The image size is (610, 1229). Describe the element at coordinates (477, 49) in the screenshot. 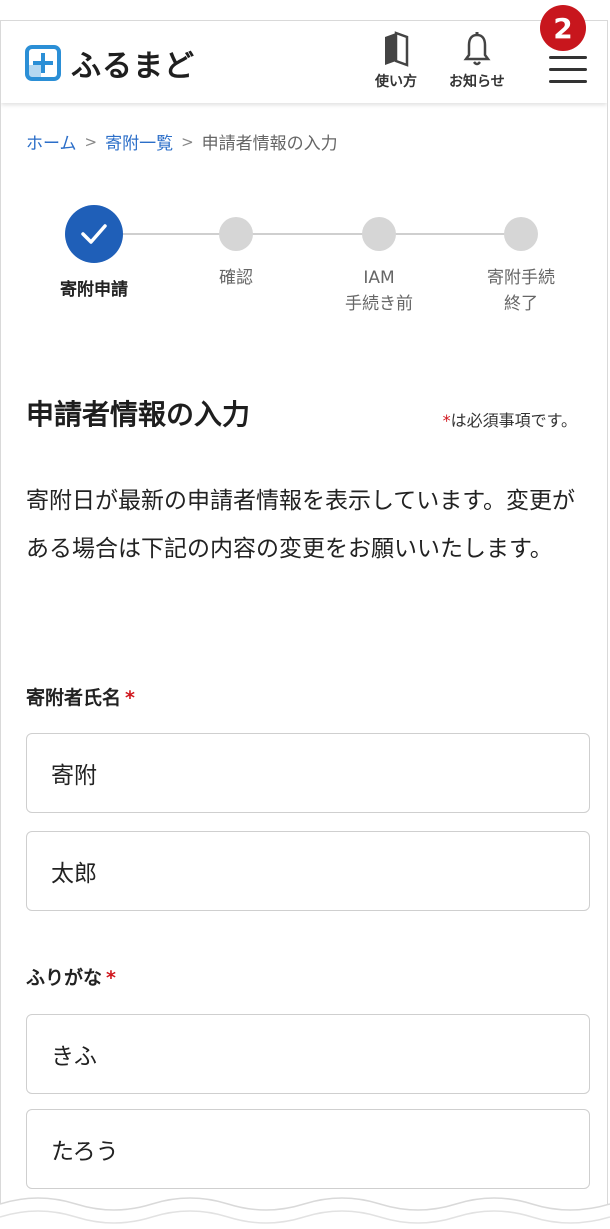

I see `bell-icon` at that location.